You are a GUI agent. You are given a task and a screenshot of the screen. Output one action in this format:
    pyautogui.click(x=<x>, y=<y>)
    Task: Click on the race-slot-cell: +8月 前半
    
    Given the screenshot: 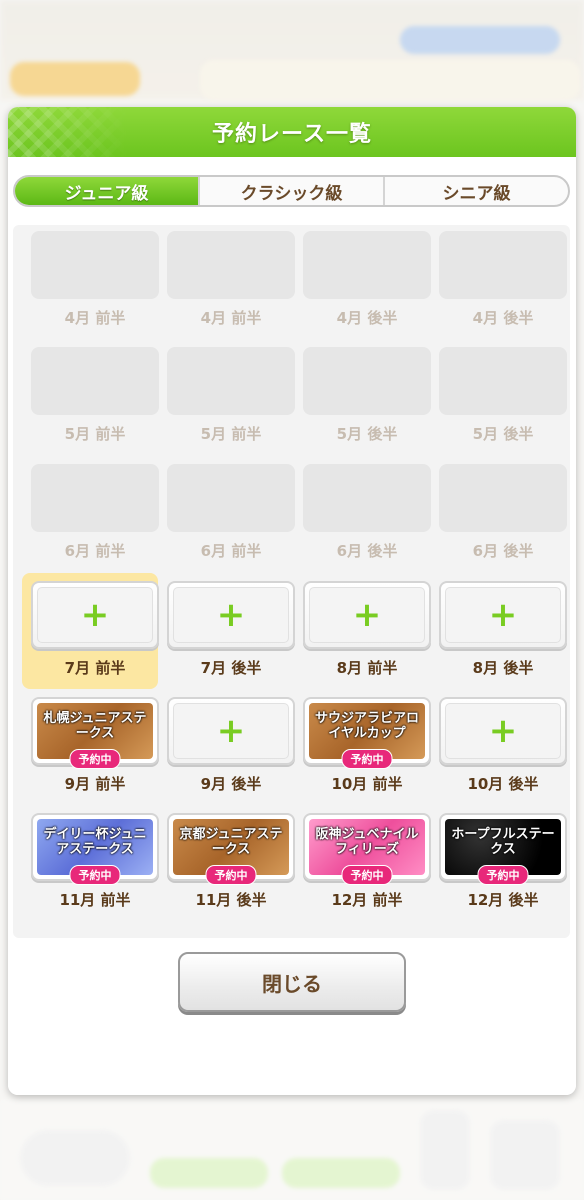 What is the action you would take?
    pyautogui.click(x=367, y=631)
    